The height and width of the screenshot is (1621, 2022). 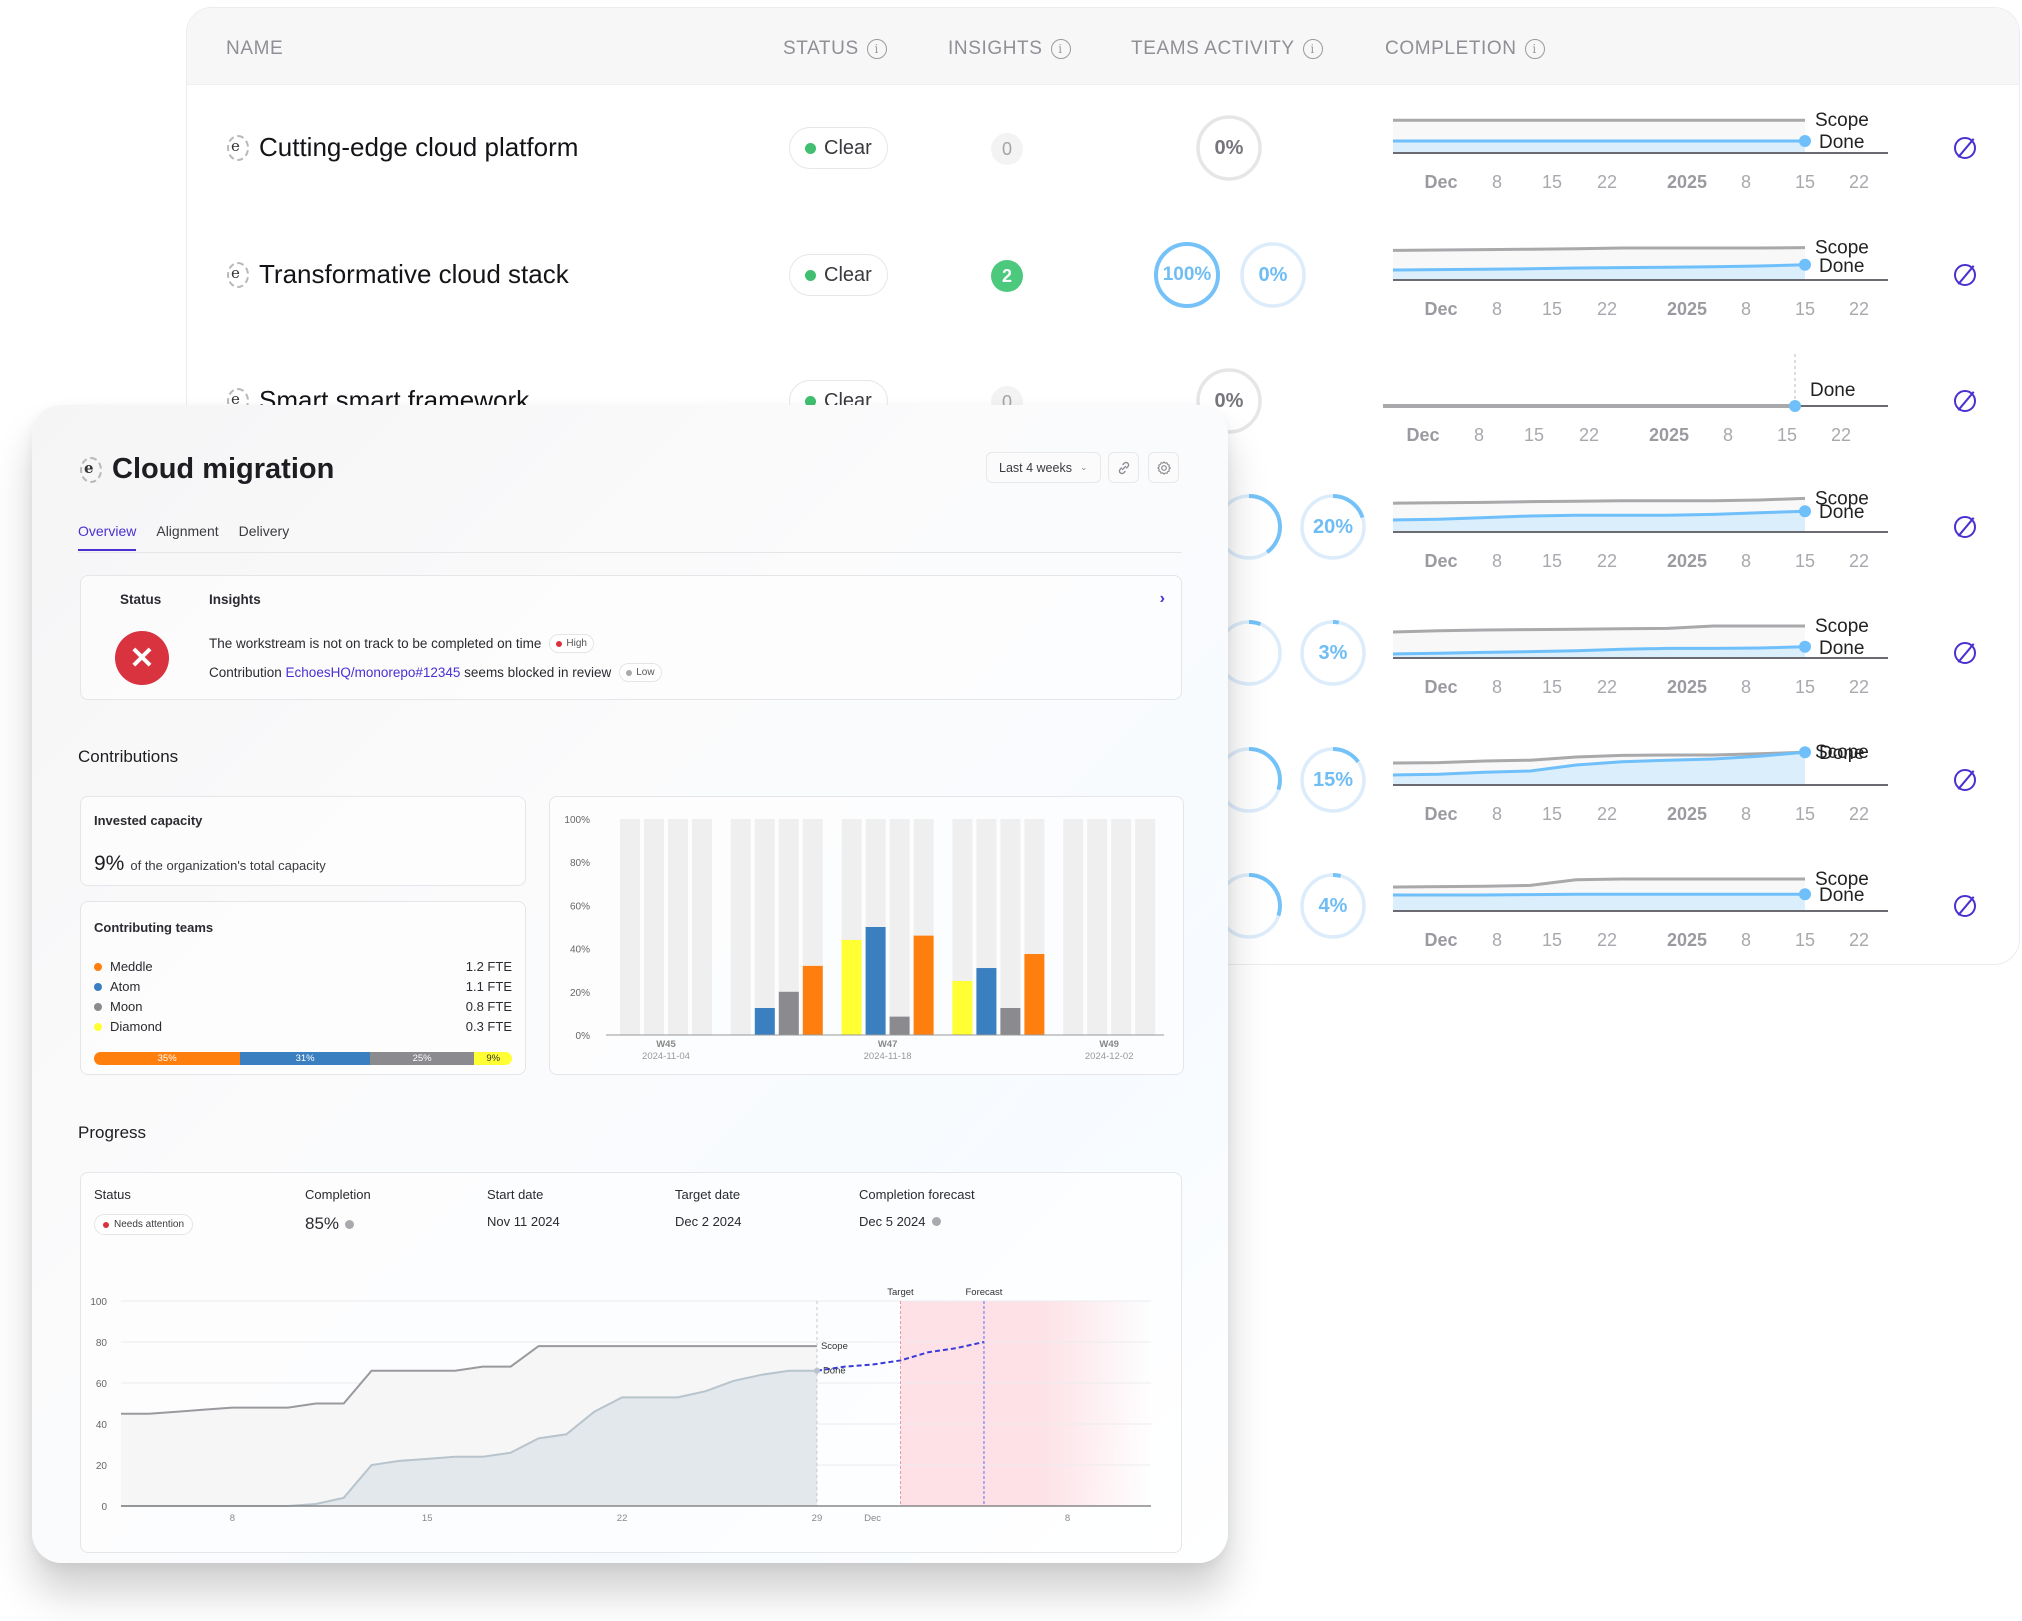 I want to click on column-header-insights: INSIGHTS i, so click(x=1009, y=49).